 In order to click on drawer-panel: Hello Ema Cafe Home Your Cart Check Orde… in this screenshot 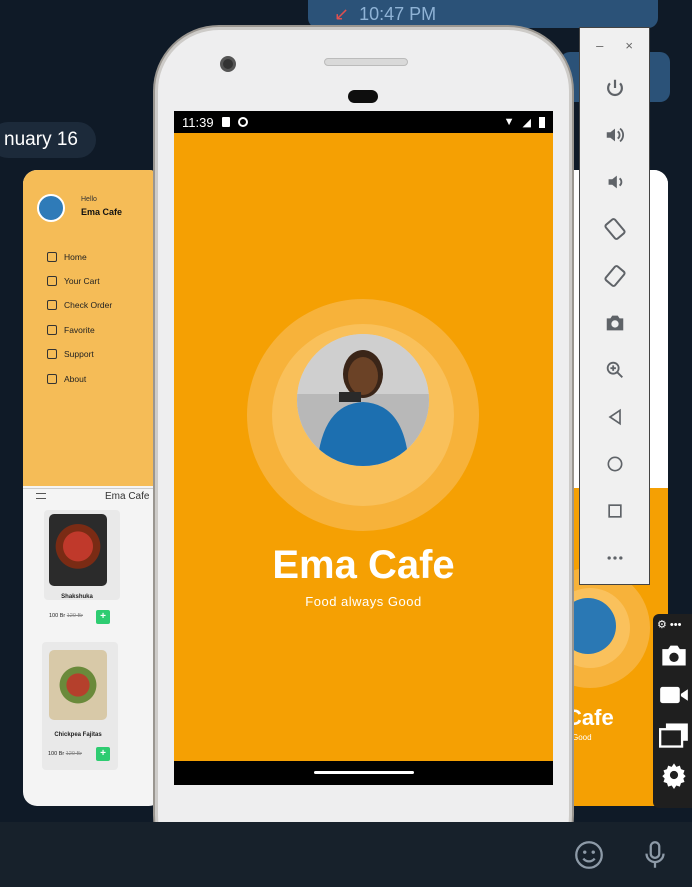, I will do `click(93, 328)`.